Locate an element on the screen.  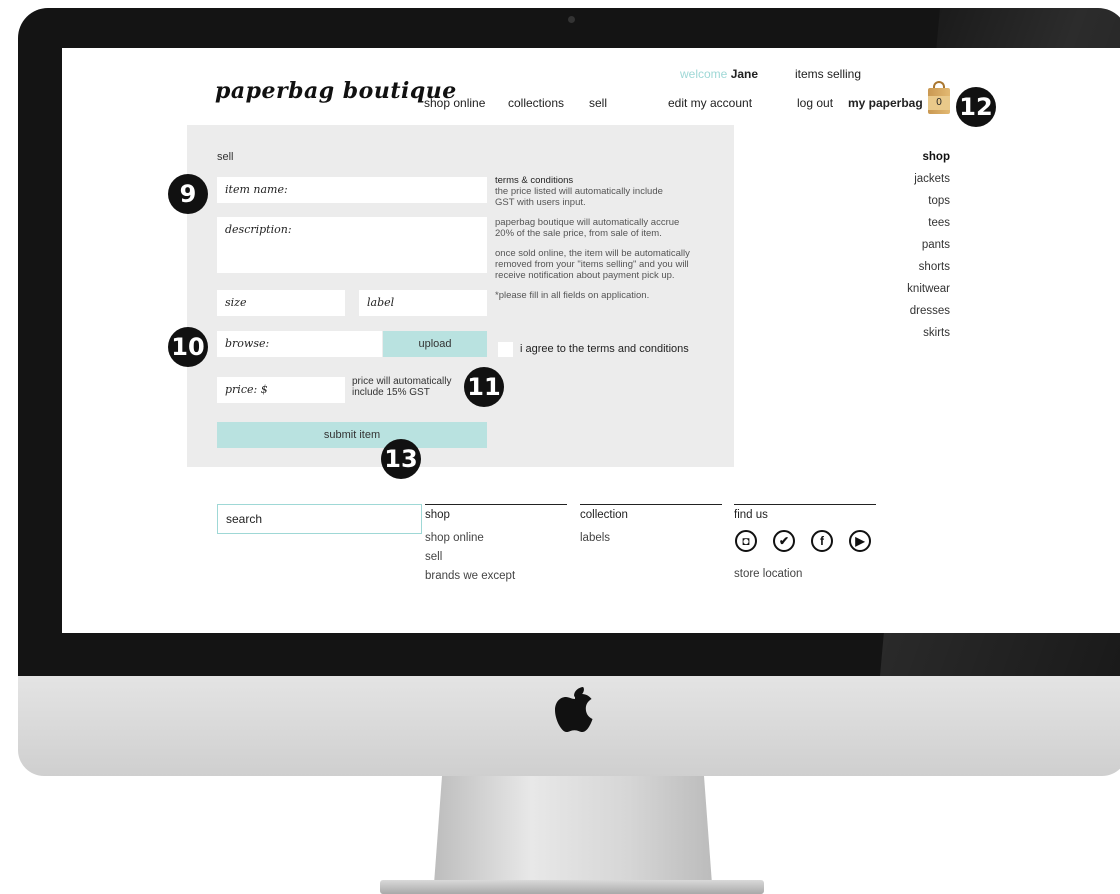
callout-badge: 13 is located at coordinates (401, 459).